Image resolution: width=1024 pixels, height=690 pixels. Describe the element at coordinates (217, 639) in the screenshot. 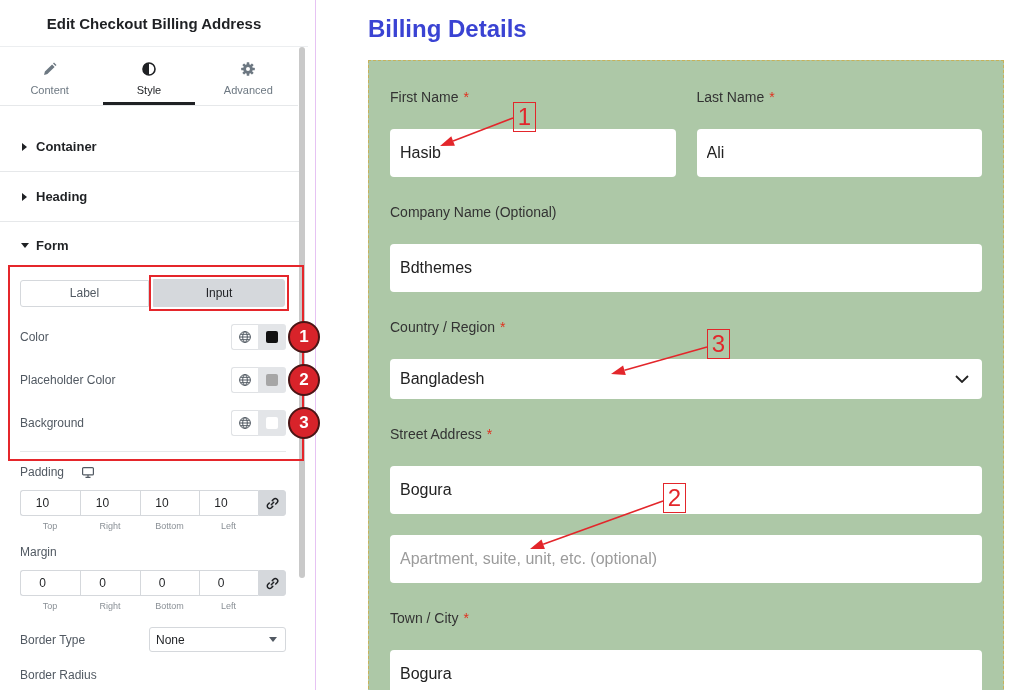

I see `select-field: None` at that location.